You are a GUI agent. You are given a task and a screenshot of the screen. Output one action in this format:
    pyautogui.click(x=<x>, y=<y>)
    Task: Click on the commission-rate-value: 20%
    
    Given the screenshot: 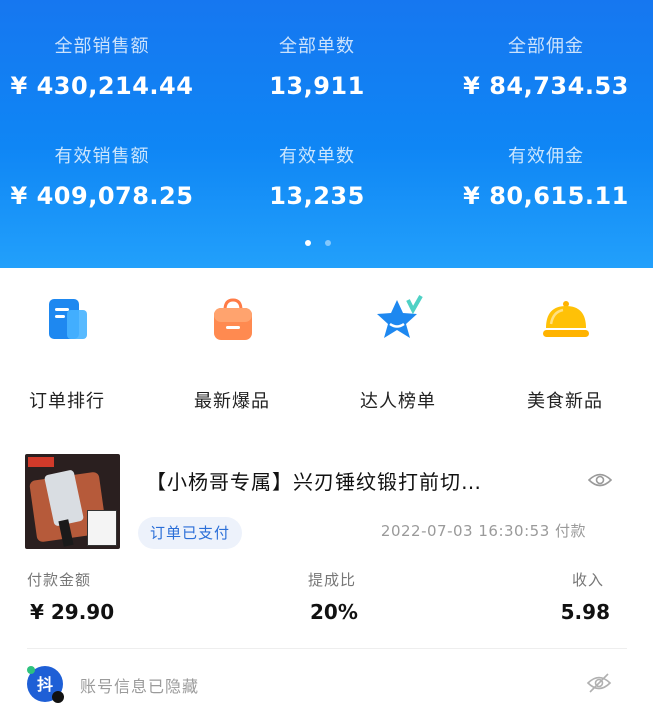 What is the action you would take?
    pyautogui.click(x=334, y=612)
    